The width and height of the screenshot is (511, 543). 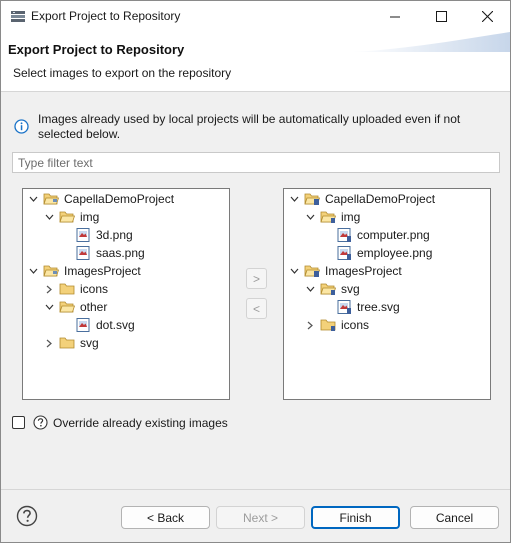 What do you see at coordinates (140, 423) in the screenshot?
I see `override-label: Override already existing images` at bounding box center [140, 423].